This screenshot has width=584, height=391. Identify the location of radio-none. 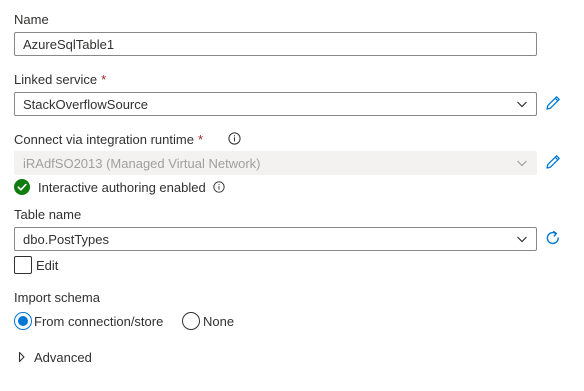
(191, 321).